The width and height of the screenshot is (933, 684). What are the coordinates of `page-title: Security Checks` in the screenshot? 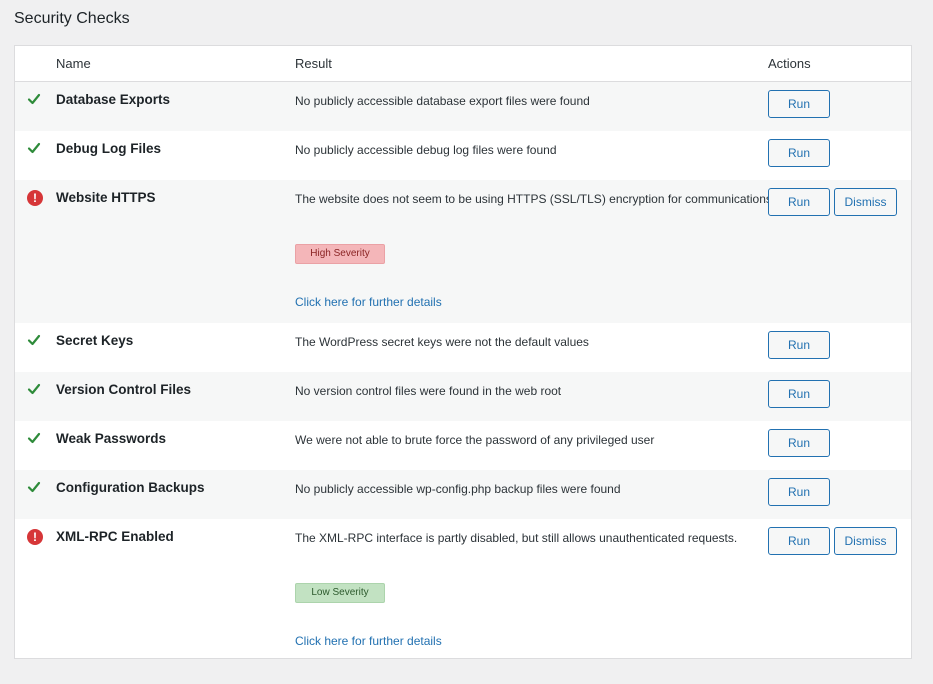 It's located at (72, 18).